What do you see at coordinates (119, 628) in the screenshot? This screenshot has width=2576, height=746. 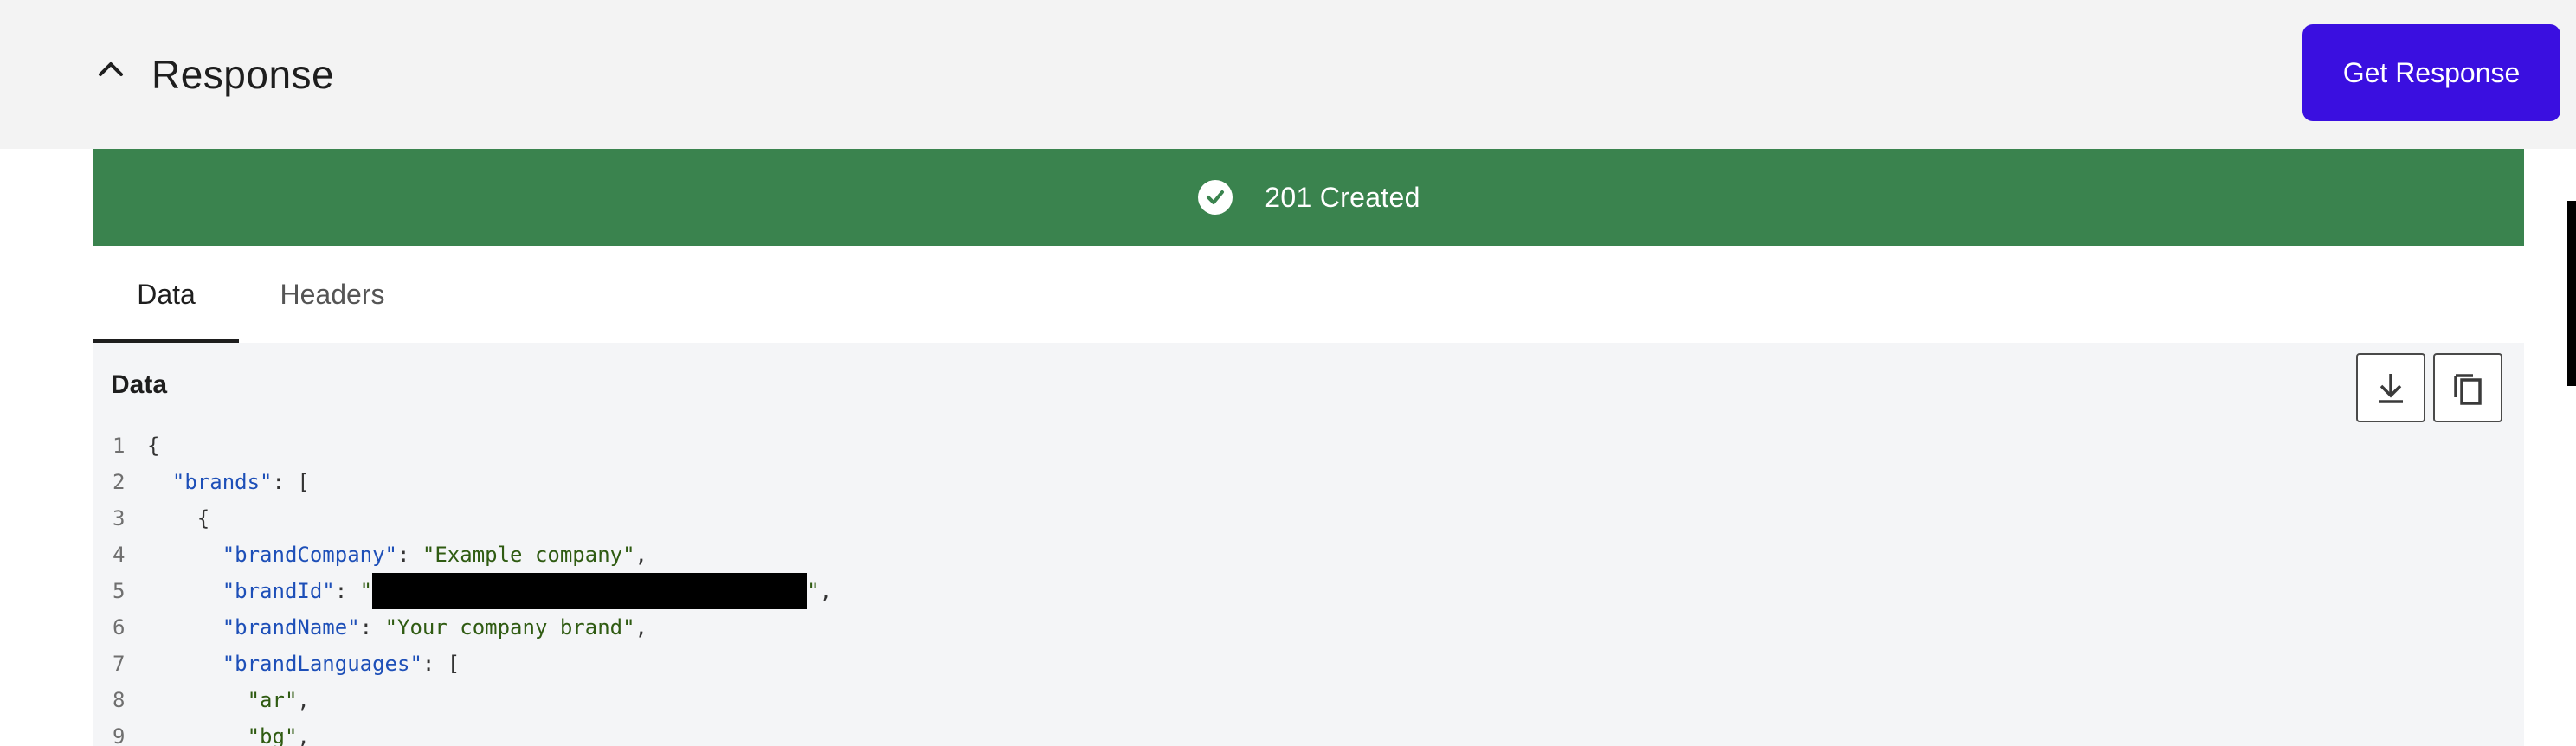 I see `line-number: 6` at bounding box center [119, 628].